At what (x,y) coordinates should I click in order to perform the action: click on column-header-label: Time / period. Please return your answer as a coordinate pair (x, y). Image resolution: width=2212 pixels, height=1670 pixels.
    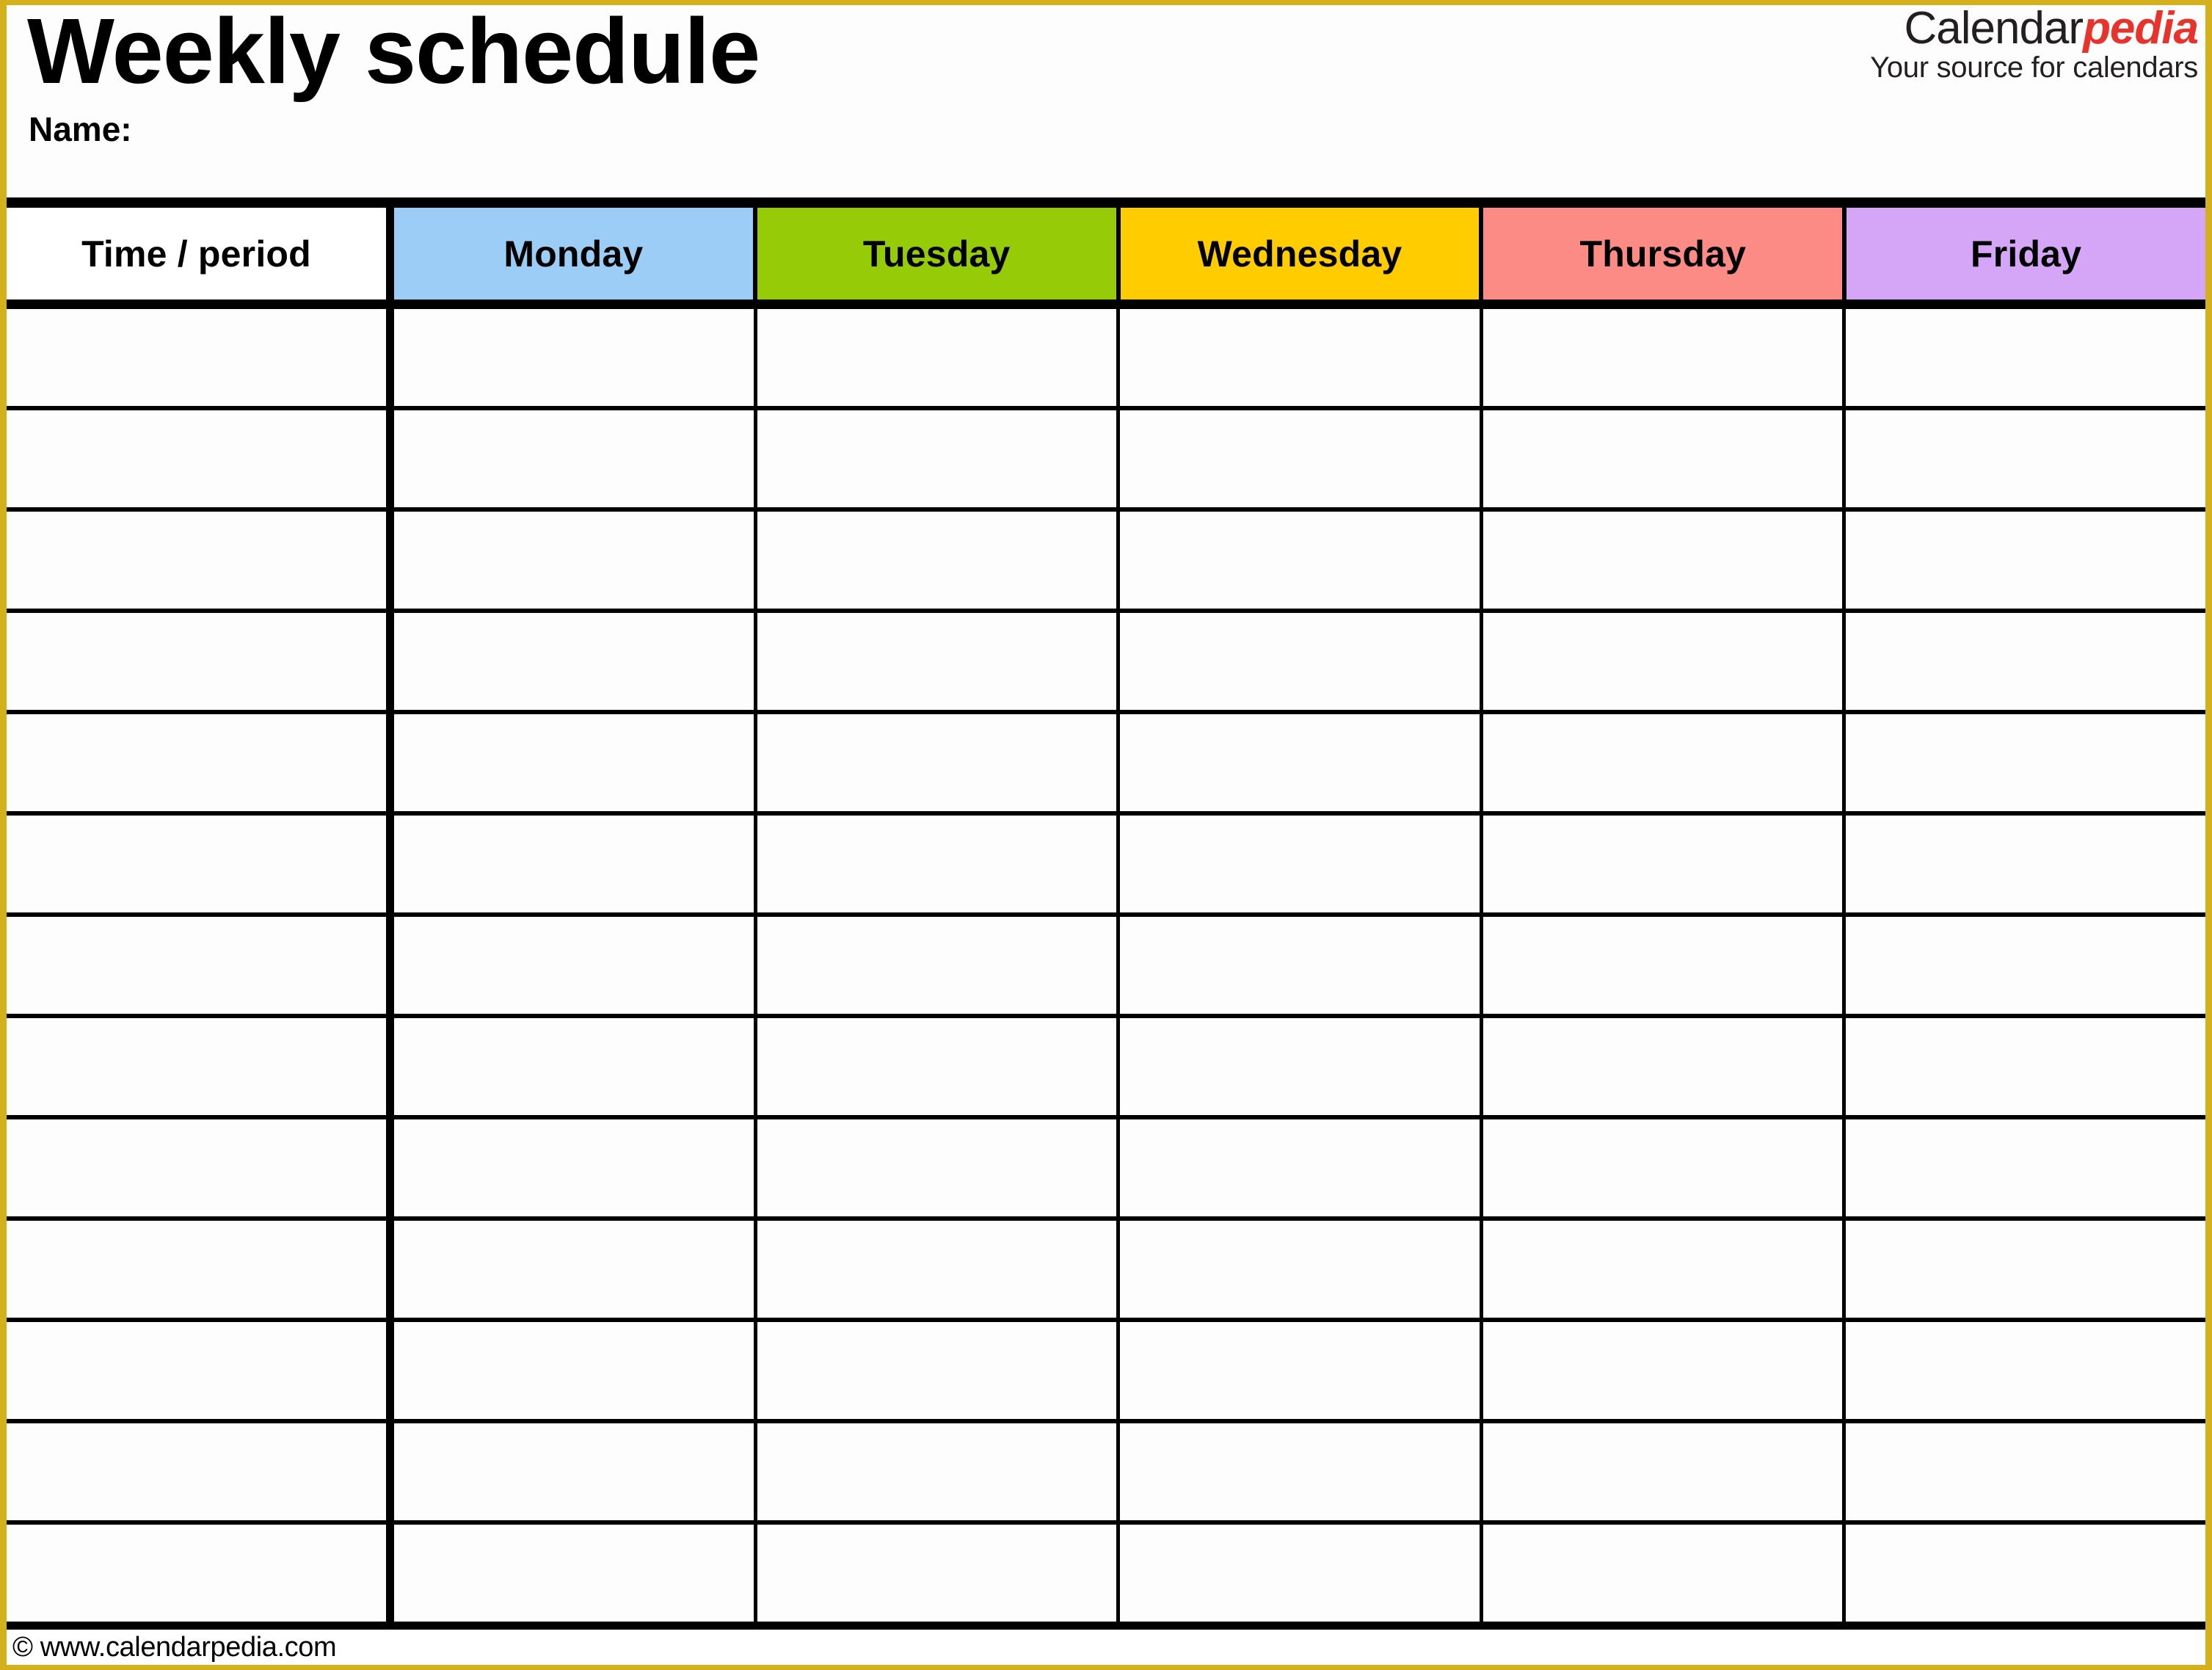
    Looking at the image, I should click on (196, 254).